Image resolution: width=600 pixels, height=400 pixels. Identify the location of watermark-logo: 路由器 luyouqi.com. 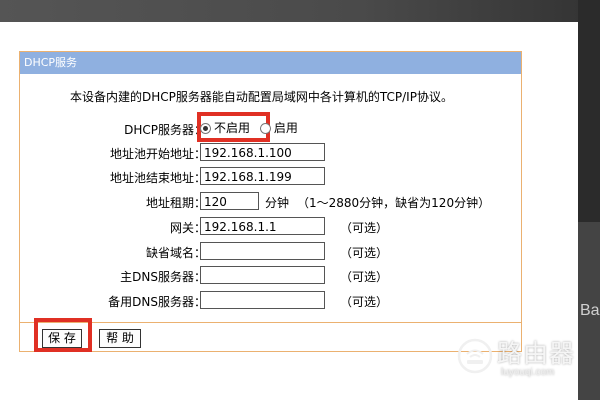
(517, 358).